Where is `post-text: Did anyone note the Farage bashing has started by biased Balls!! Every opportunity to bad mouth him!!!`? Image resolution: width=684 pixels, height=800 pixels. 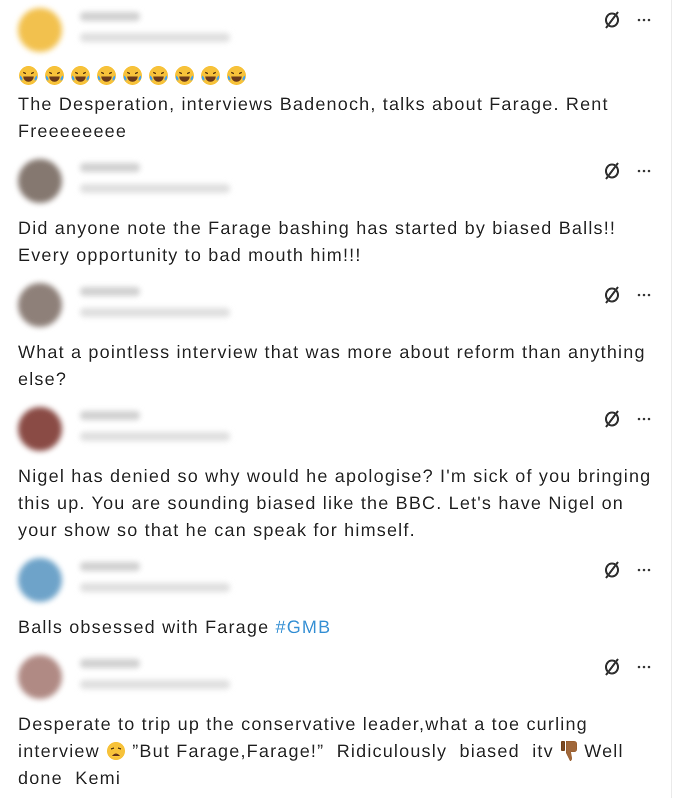 post-text: Did anyone note the Farage bashing has started by biased Balls!! Every opportunity to bad mouth him!!! is located at coordinates (318, 242).